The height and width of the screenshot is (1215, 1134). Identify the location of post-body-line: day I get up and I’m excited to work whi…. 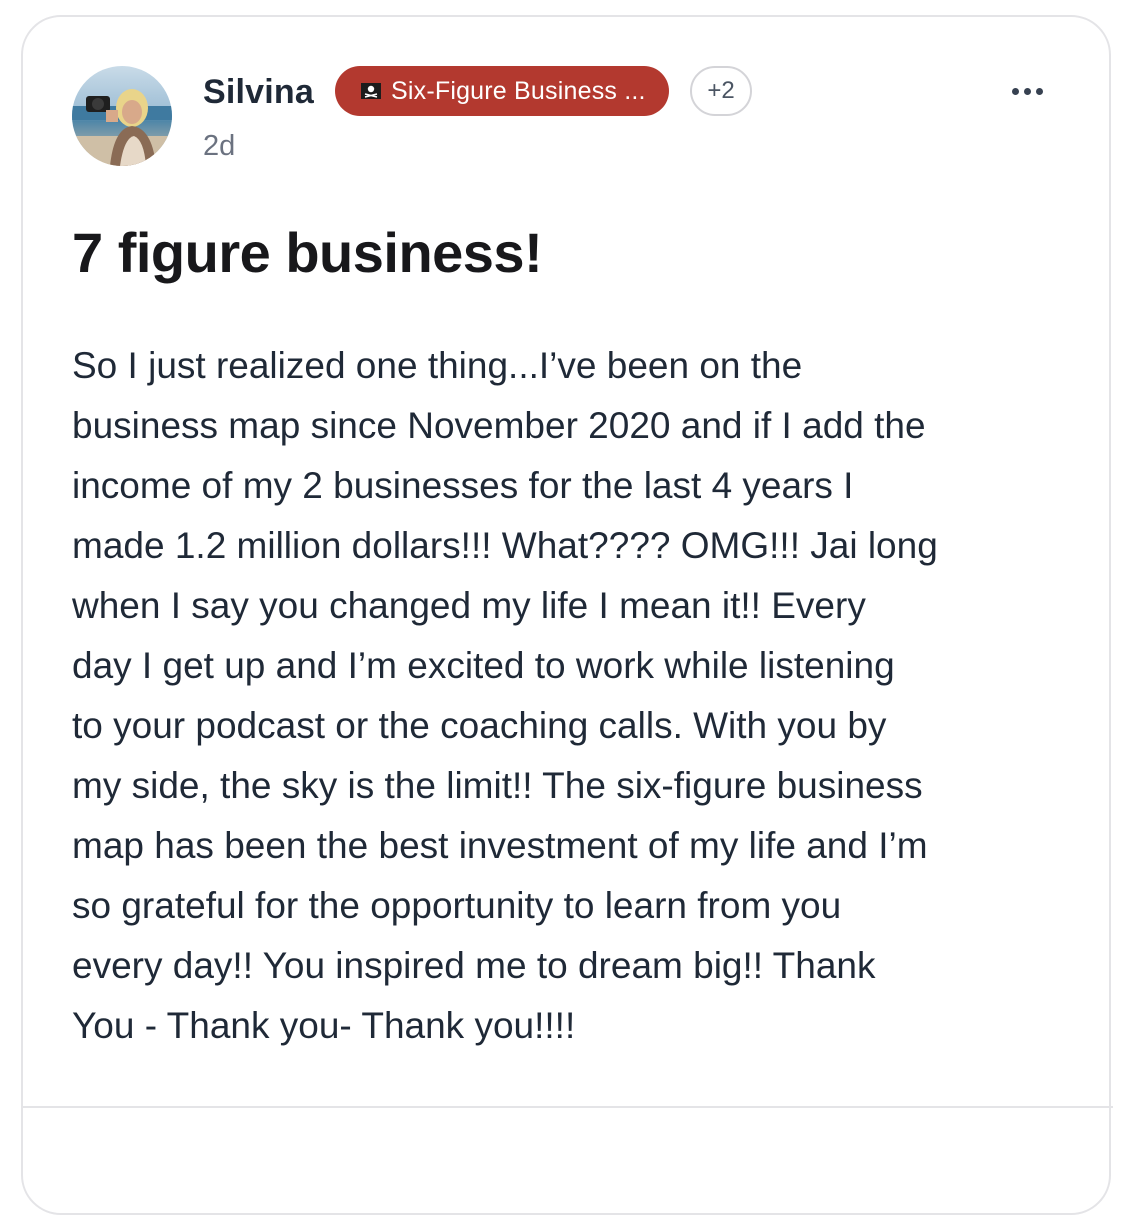
(483, 665).